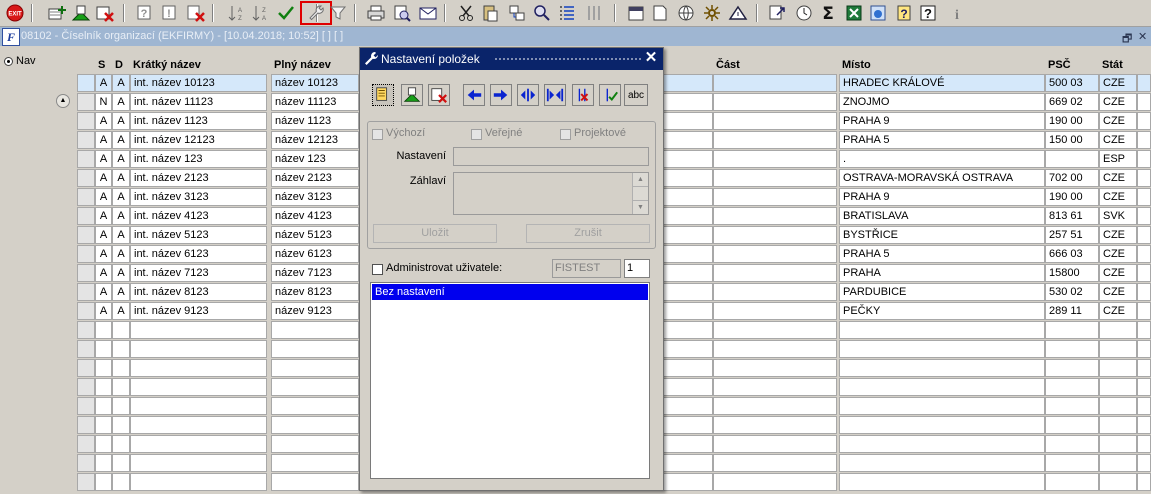  Describe the element at coordinates (610, 95) in the screenshot. I see `confirm-icon` at that location.